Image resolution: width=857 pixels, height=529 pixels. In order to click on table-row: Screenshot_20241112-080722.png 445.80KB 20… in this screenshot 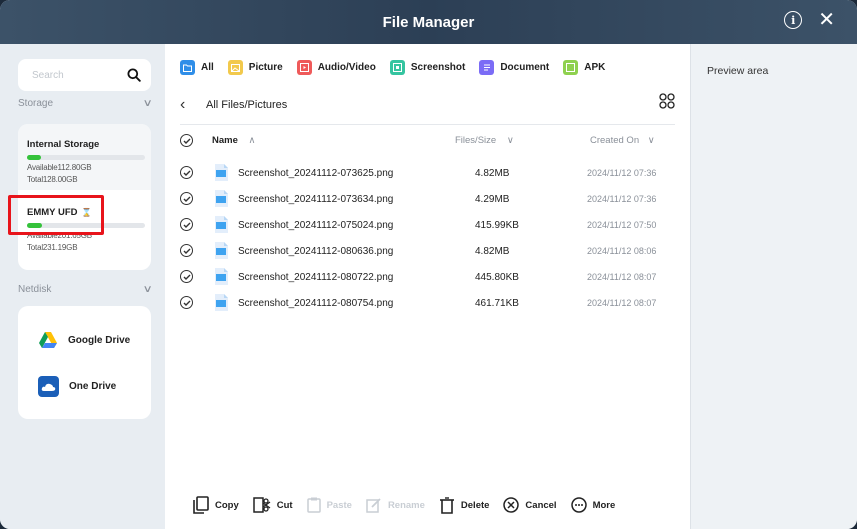, I will do `click(427, 278)`.